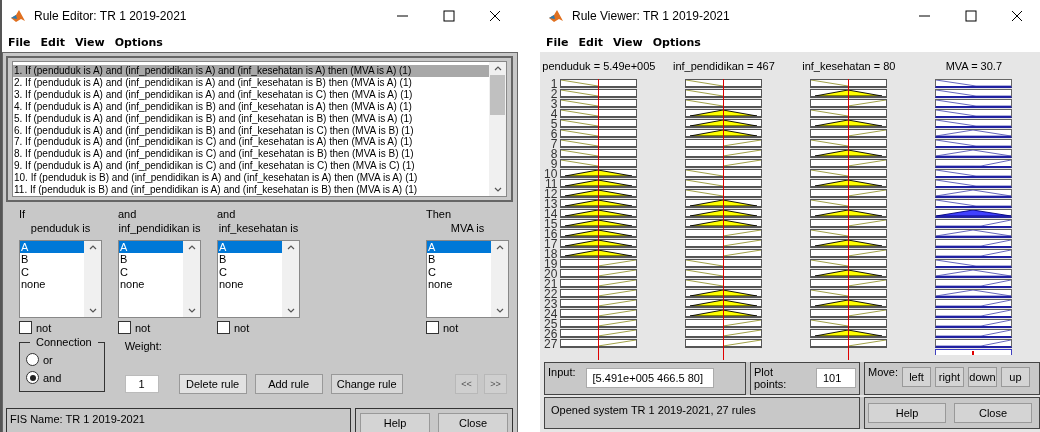  I want to click on scrollbar-thumb, so click(497, 95).